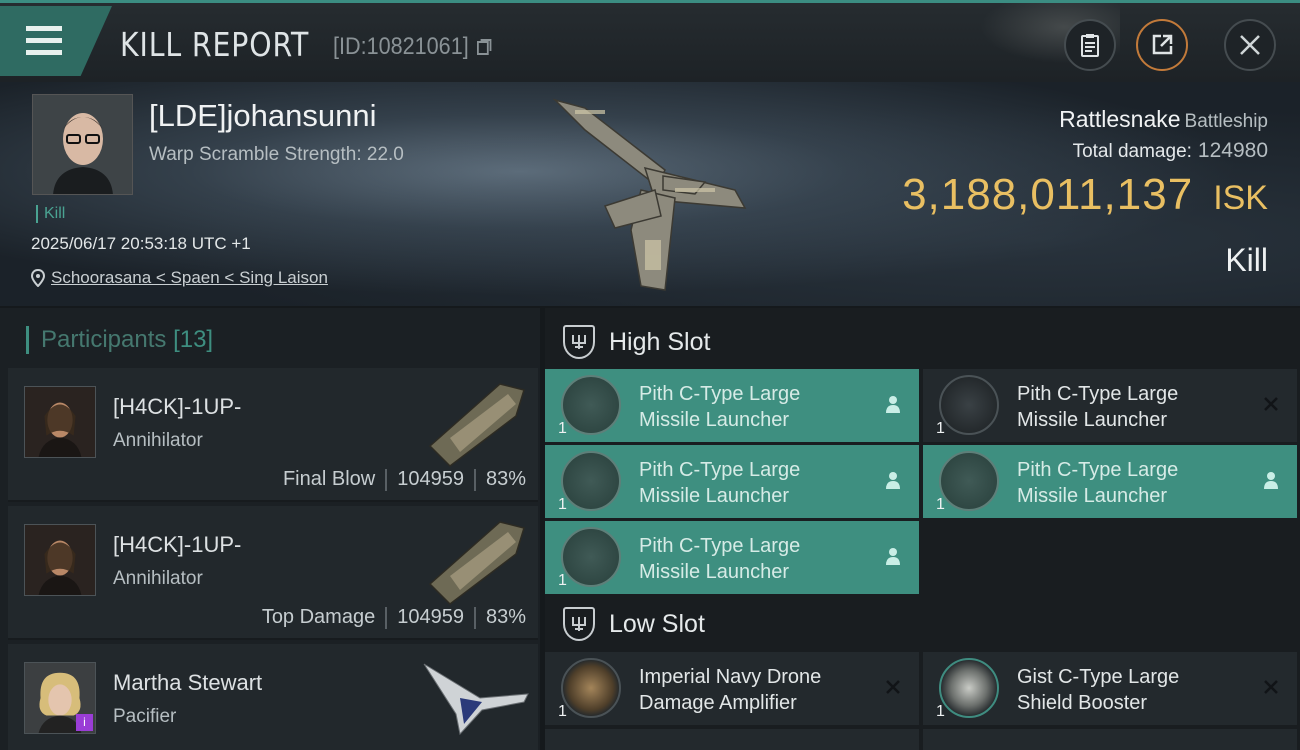 This screenshot has width=1300, height=750. What do you see at coordinates (318, 617) in the screenshot?
I see `participant-role: Top Damage` at bounding box center [318, 617].